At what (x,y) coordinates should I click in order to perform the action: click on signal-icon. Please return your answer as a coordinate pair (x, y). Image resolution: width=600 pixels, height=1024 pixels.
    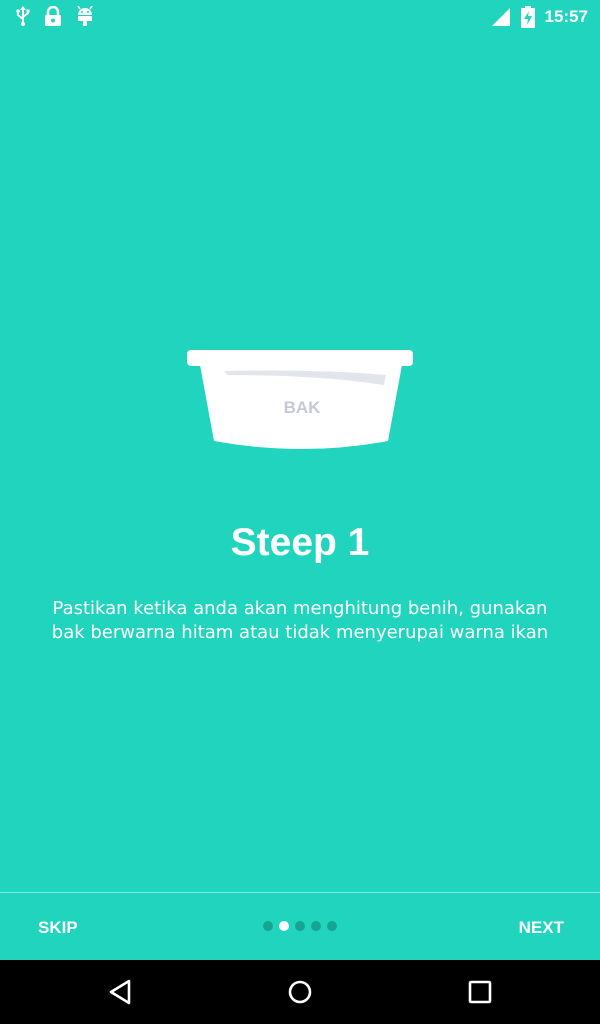
    Looking at the image, I should click on (501, 17).